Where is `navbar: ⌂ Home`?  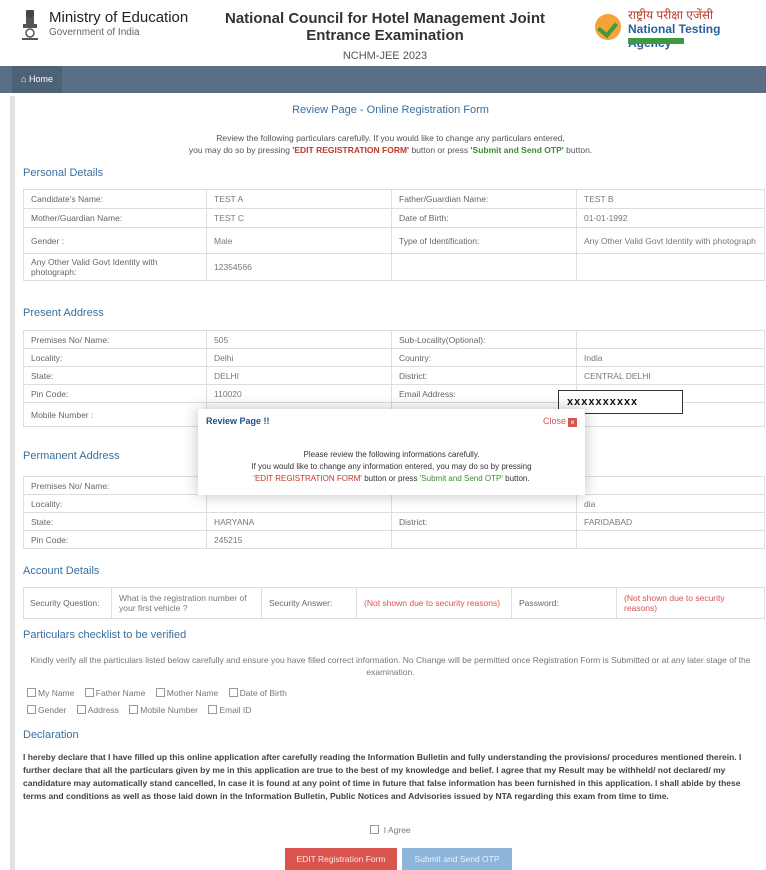
navbar: ⌂ Home is located at coordinates (383, 79).